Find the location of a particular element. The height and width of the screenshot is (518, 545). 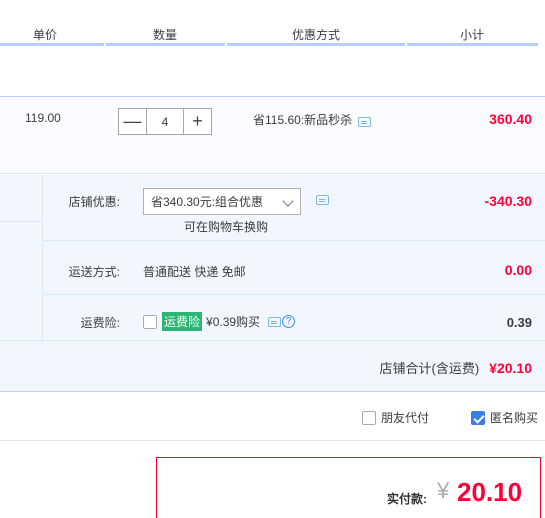

shop-discount-hint: 可在购物车换购 is located at coordinates (226, 227).